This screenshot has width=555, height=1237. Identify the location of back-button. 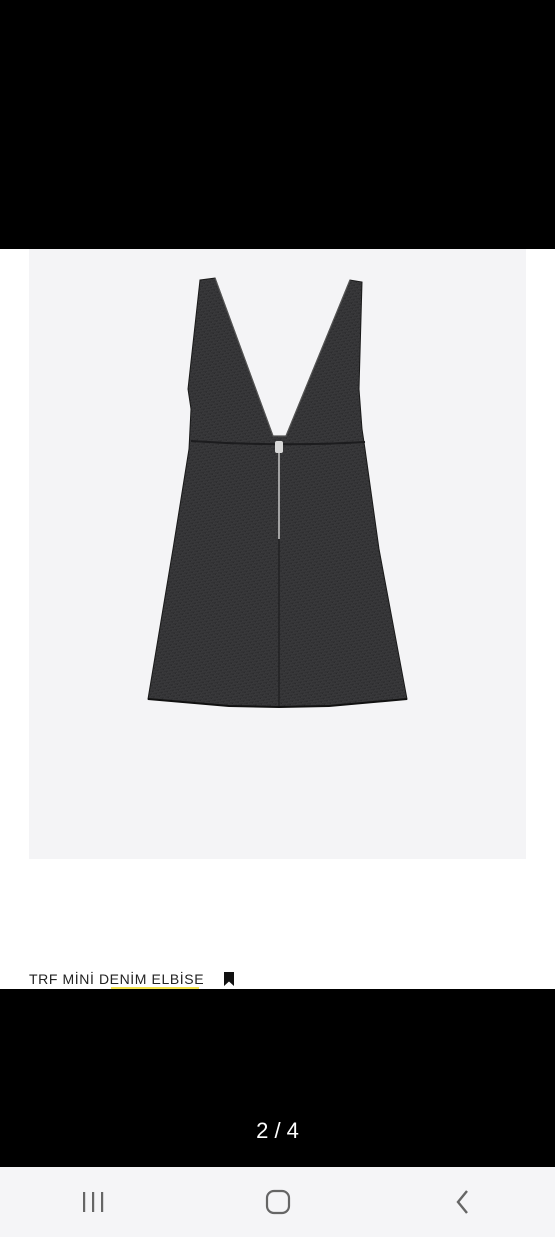
(463, 1202).